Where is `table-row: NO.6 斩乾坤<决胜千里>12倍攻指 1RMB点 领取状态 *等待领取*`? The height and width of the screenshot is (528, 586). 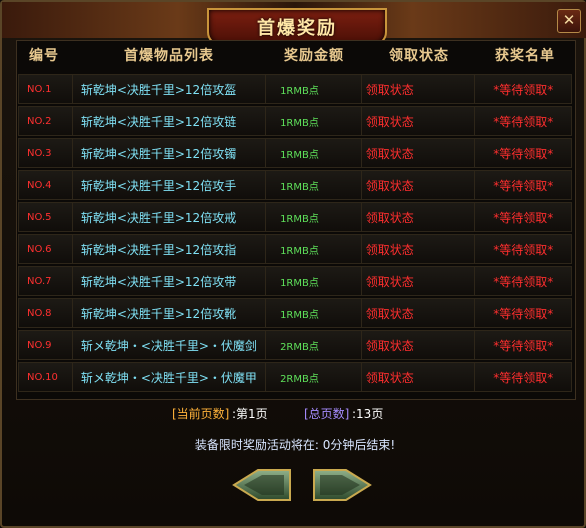
table-row: NO.6 斩乾坤<决胜千里>12倍攻指 1RMB点 领取状态 *等待领取* is located at coordinates (295, 249).